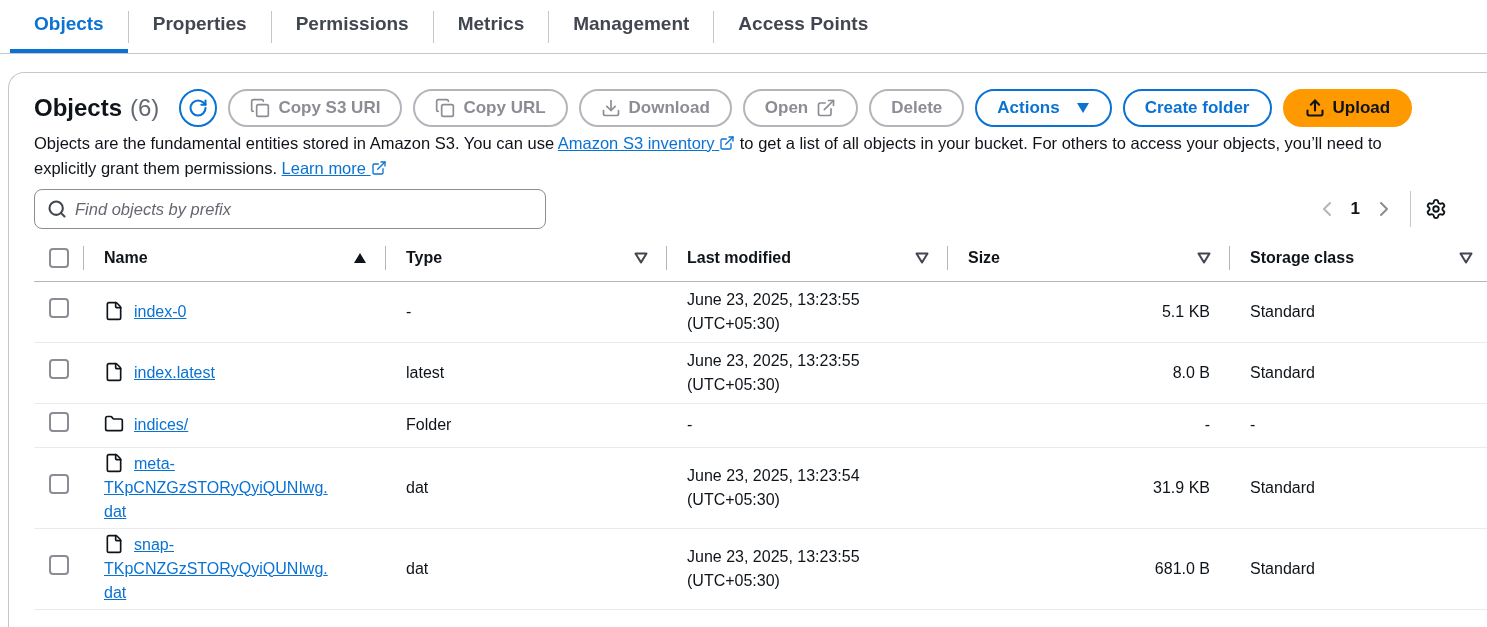  I want to click on table-cell: 8.0 B, so click(1191, 372).